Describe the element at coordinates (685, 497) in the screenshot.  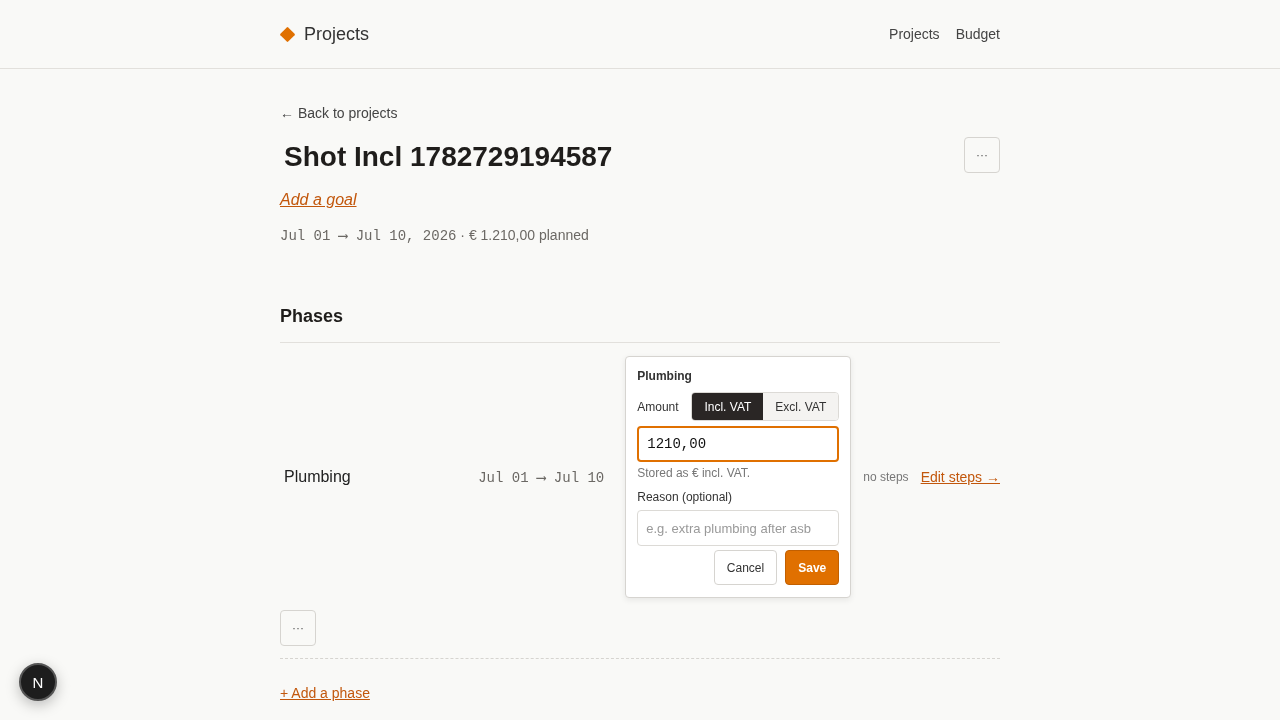
I see `reason-label: Reason (optional)` at that location.